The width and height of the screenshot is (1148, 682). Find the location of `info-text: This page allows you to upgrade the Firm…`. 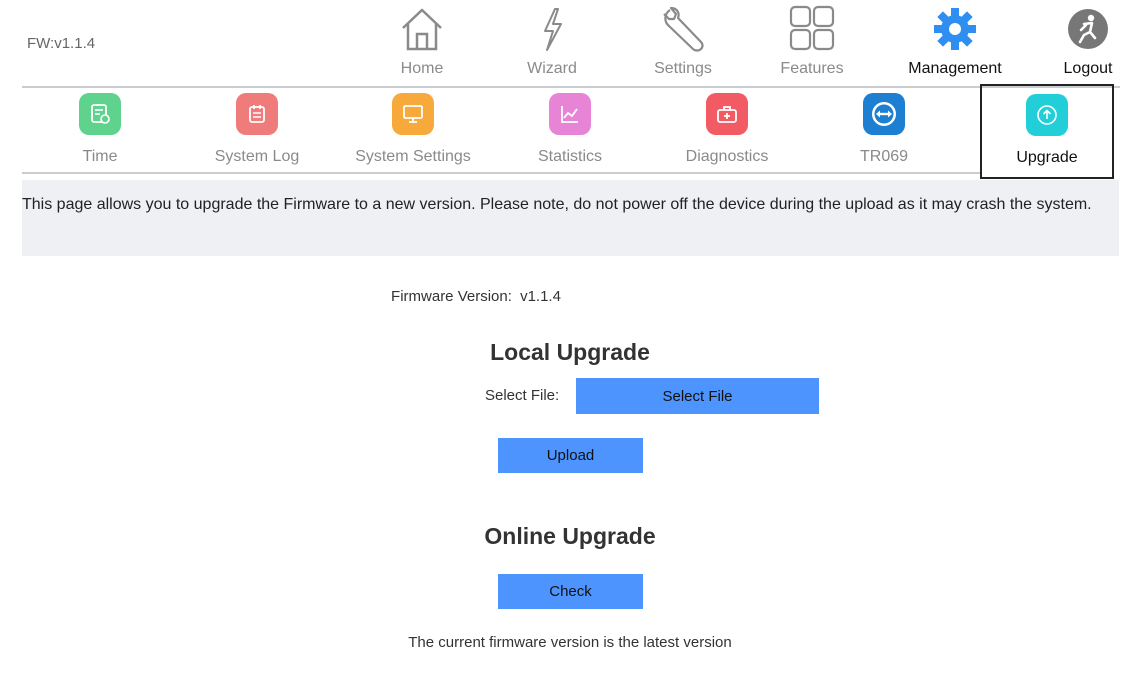

info-text: This page allows you to upgrade the Firm… is located at coordinates (557, 204).